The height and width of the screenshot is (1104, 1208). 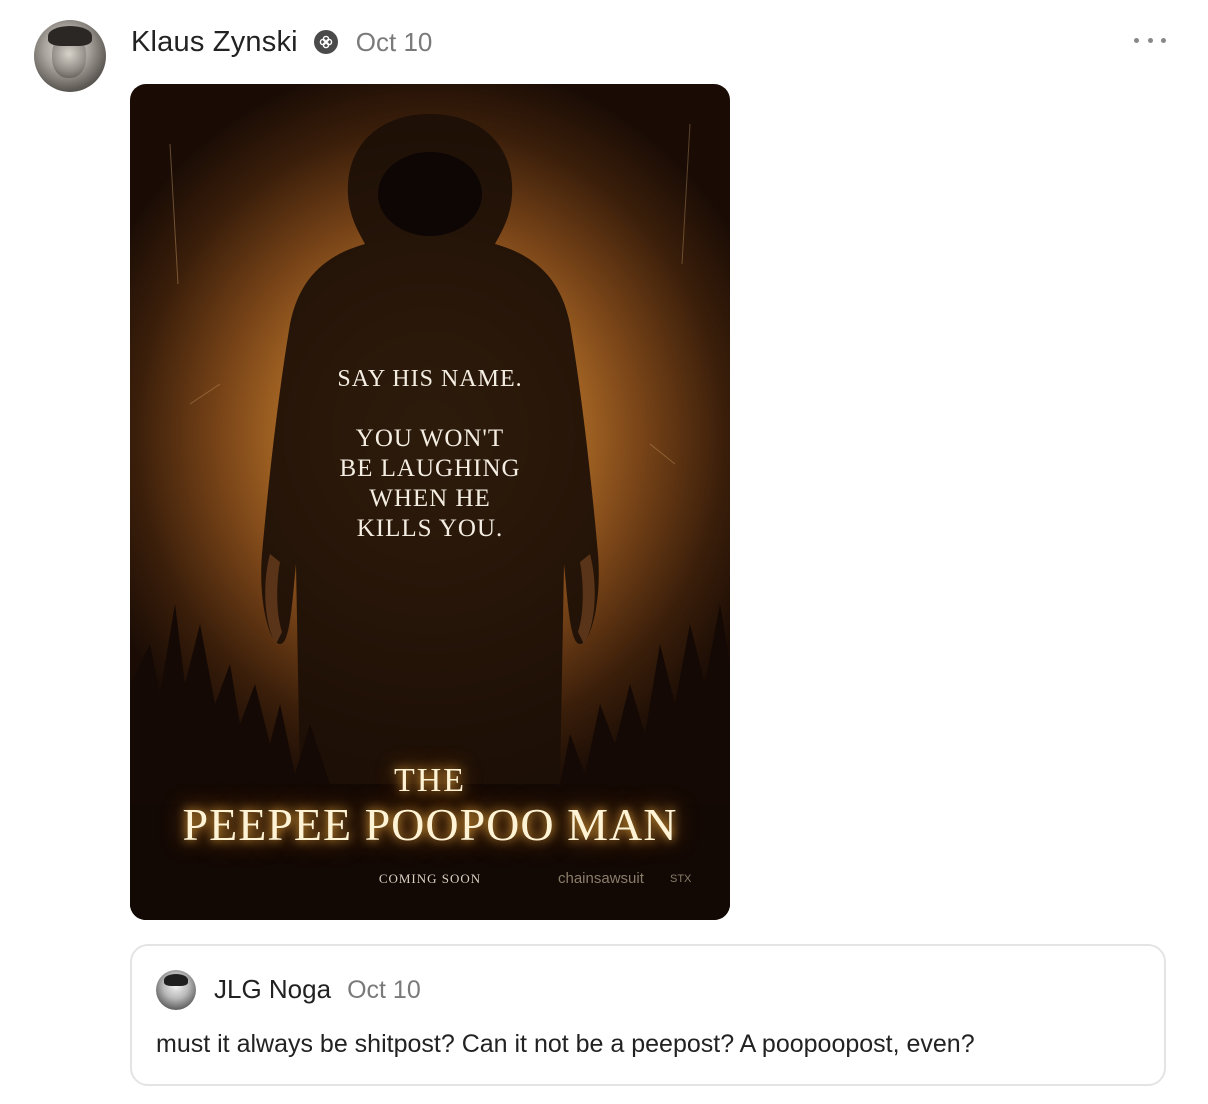 What do you see at coordinates (430, 498) in the screenshot?
I see `poster-tagline-line: WHEN HE` at bounding box center [430, 498].